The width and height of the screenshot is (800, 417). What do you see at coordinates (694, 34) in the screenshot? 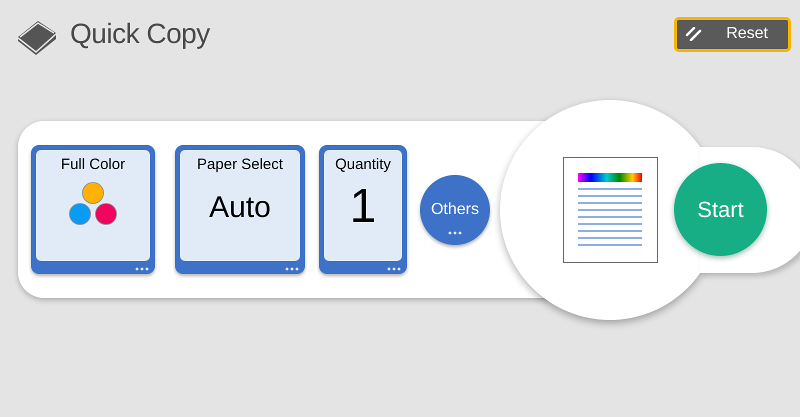
I see `reset-icon` at bounding box center [694, 34].